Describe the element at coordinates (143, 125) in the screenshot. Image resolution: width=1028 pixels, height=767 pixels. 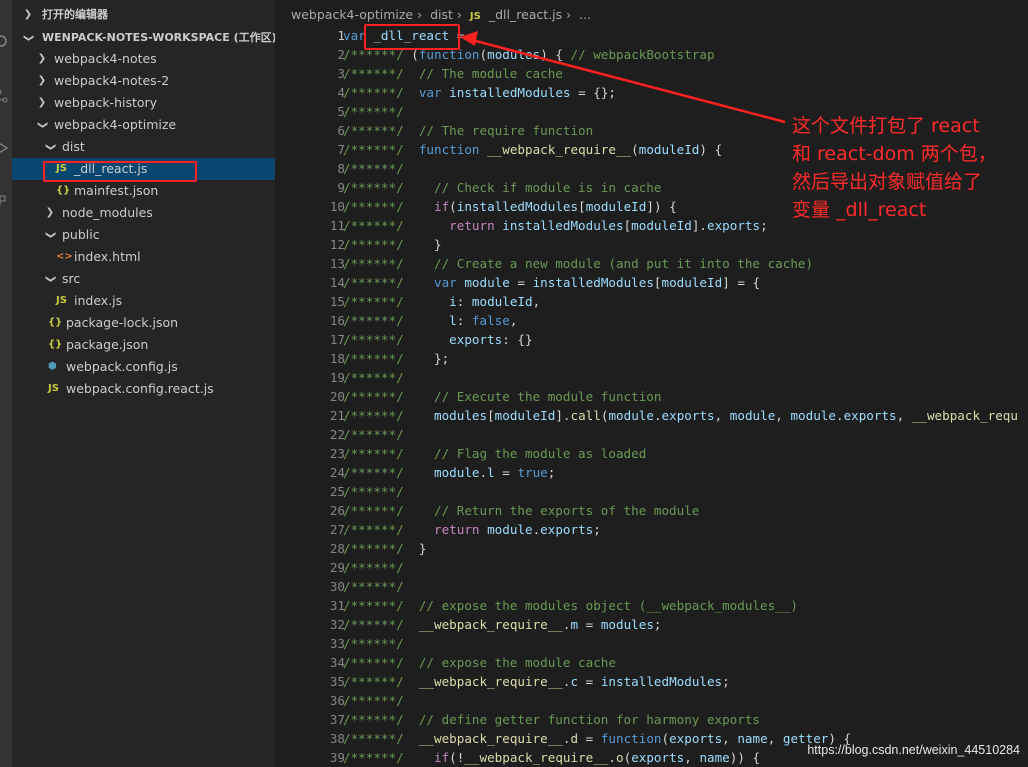
I see `tree-folder: ❯ webpack4-optimize` at that location.